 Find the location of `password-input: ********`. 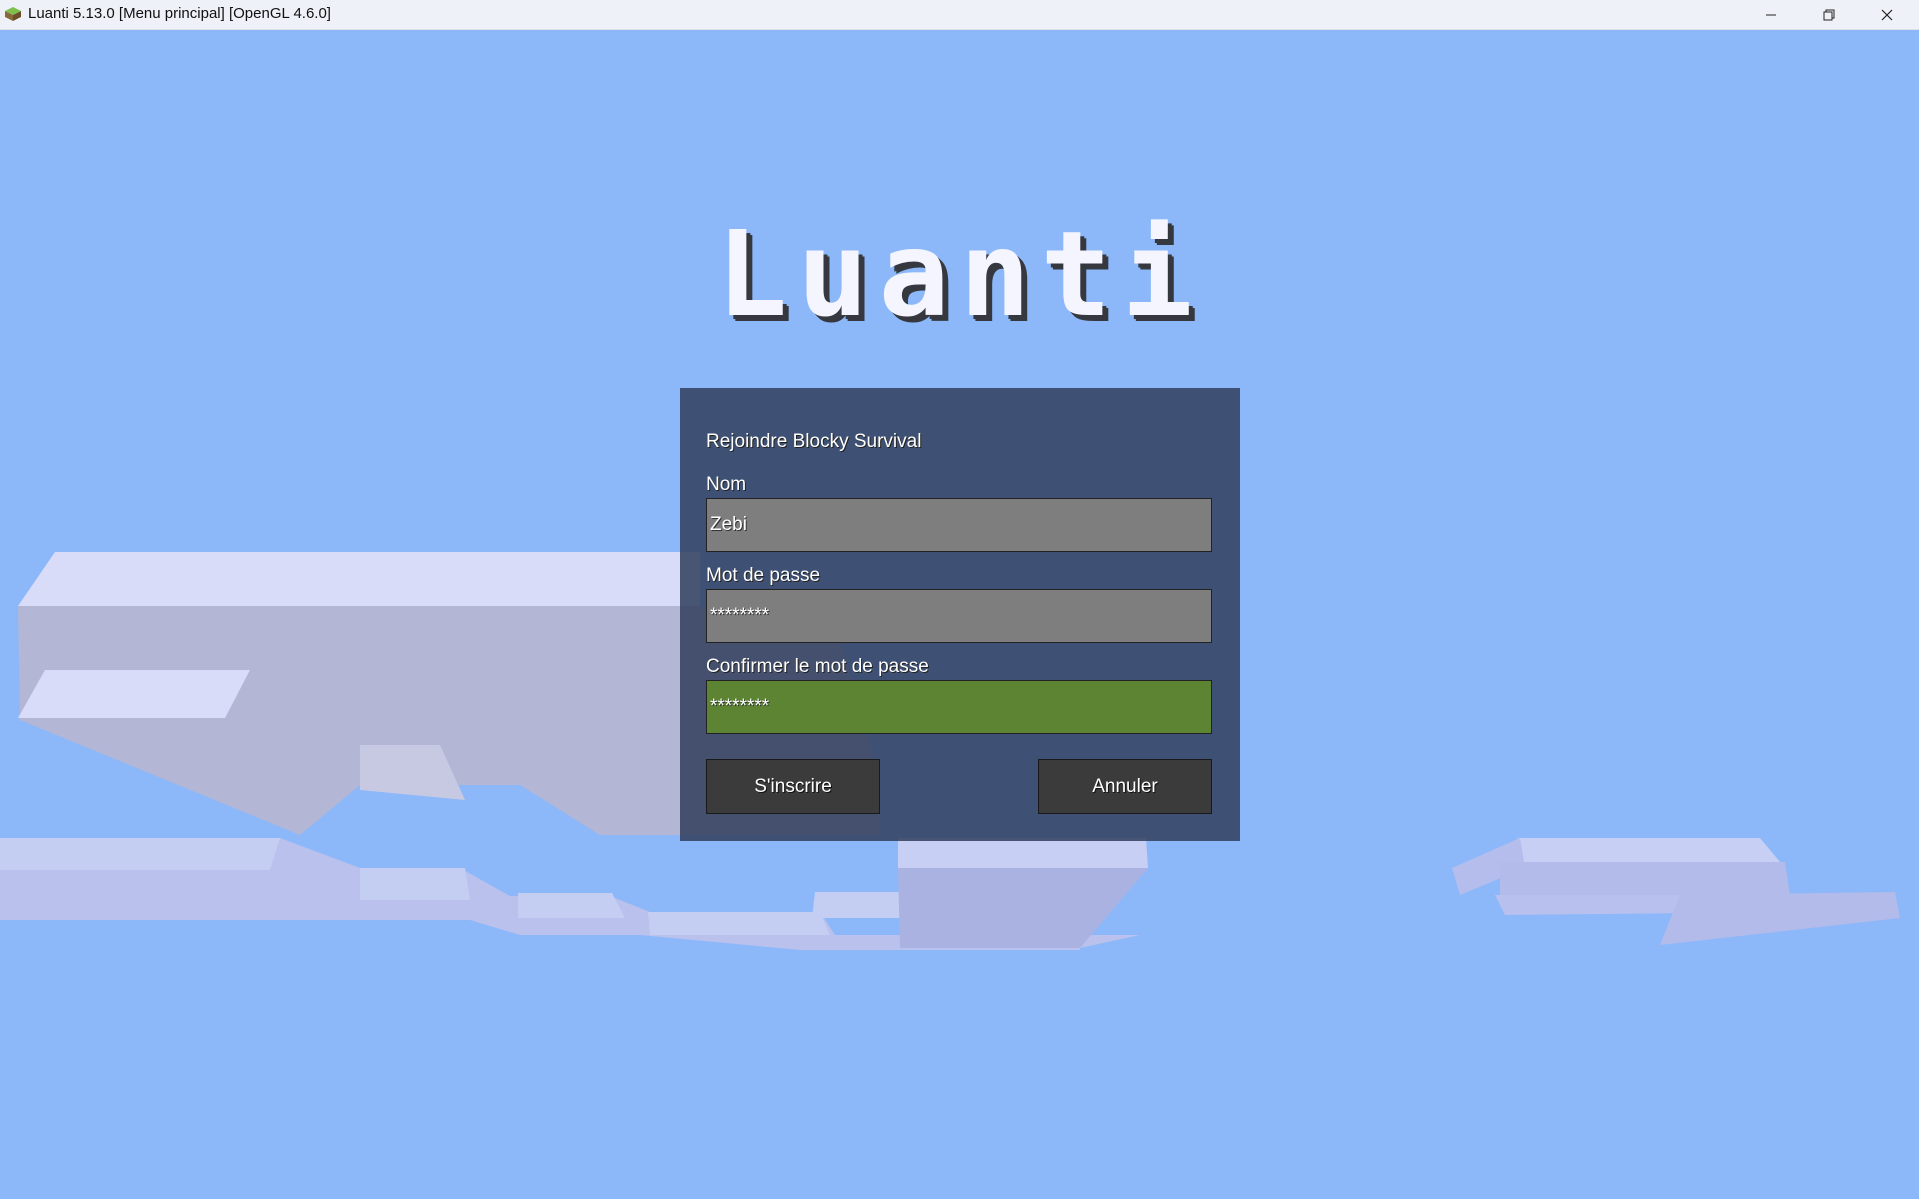

password-input: ******** is located at coordinates (959, 616).